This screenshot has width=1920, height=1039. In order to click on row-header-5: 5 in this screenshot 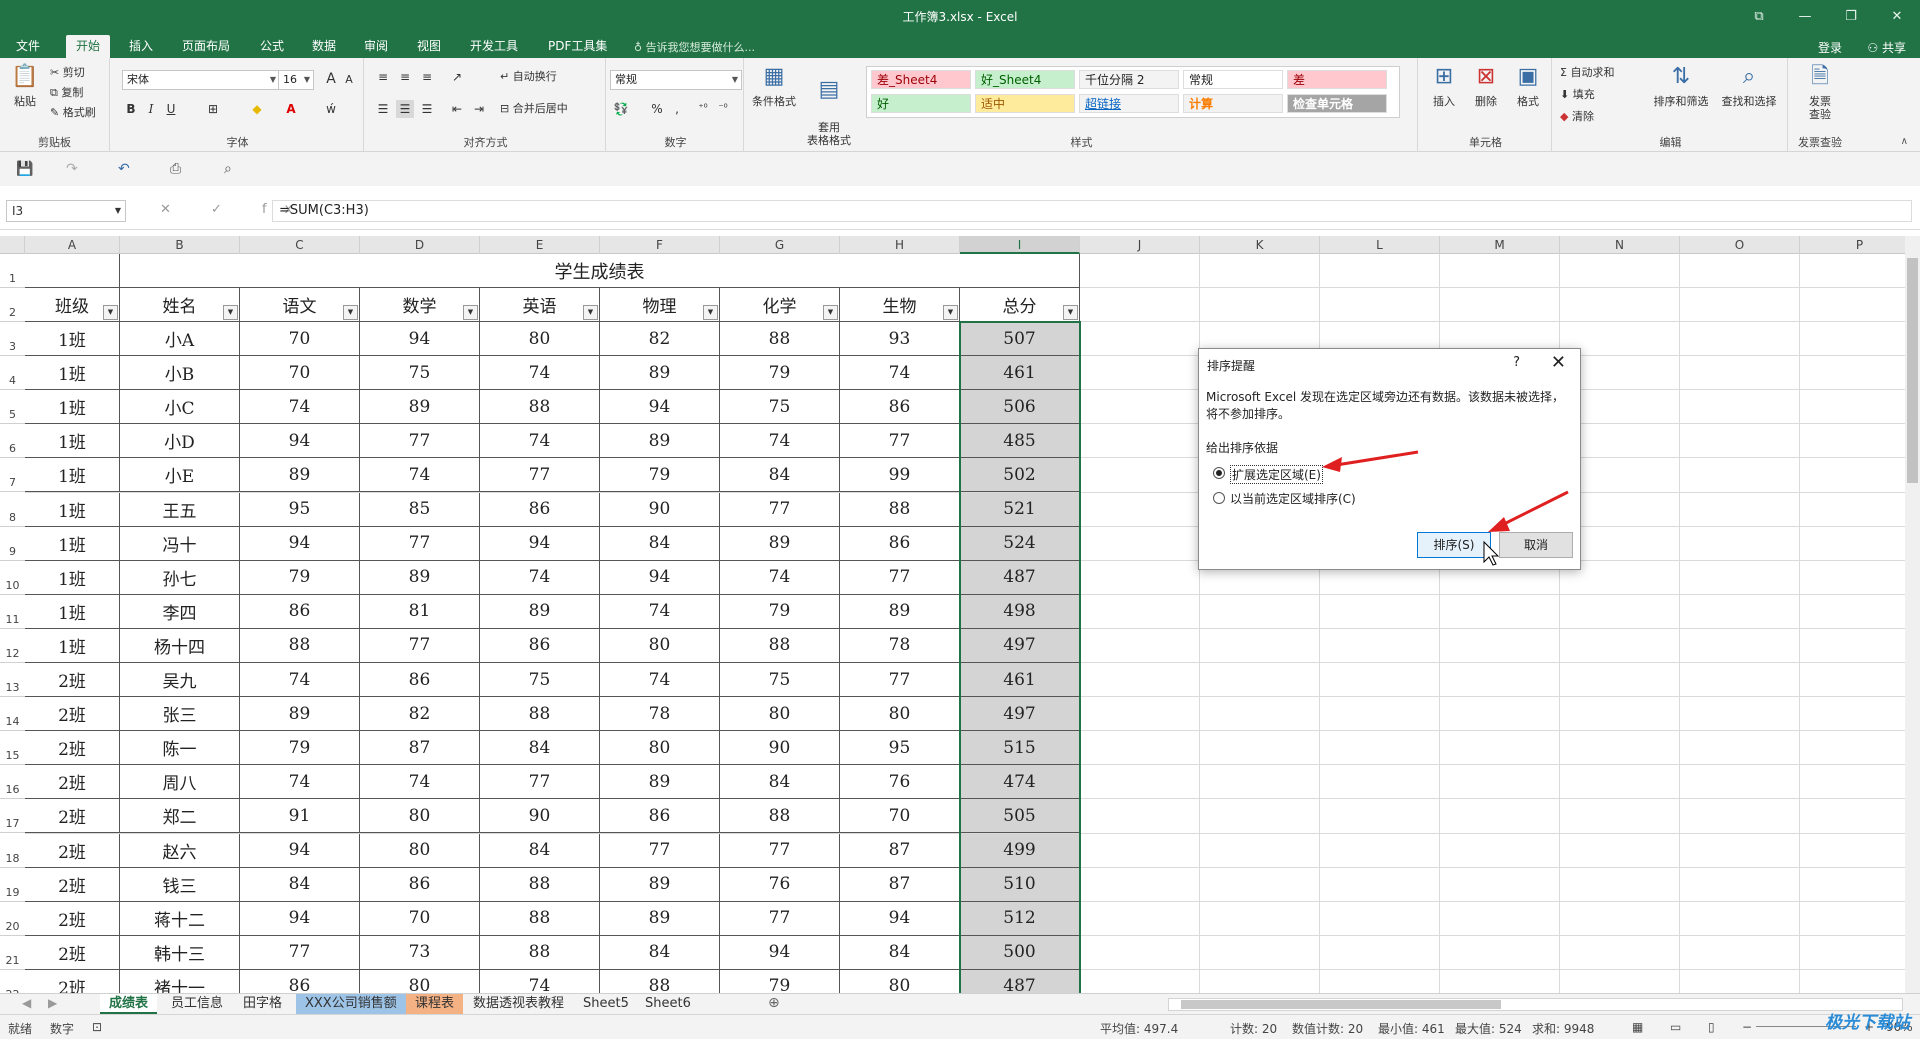, I will do `click(12, 407)`.